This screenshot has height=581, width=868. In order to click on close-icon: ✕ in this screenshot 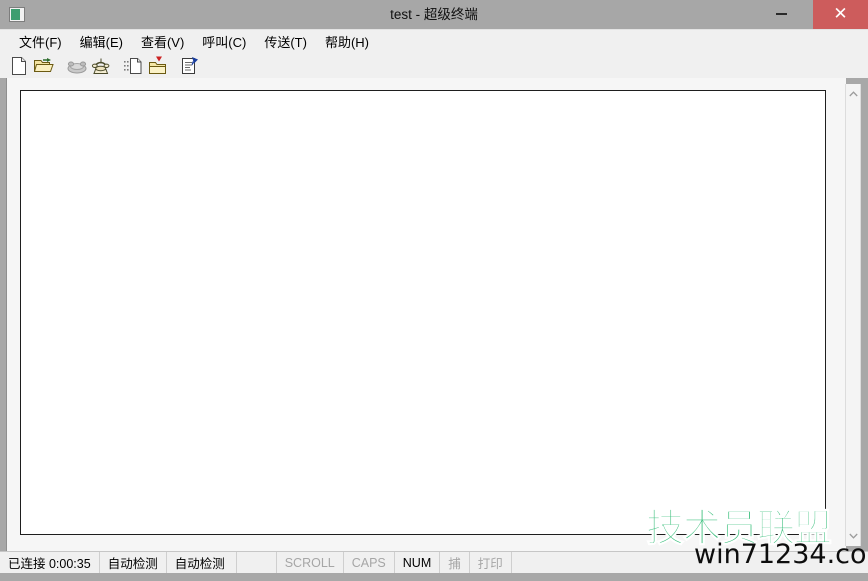, I will do `click(840, 14)`.